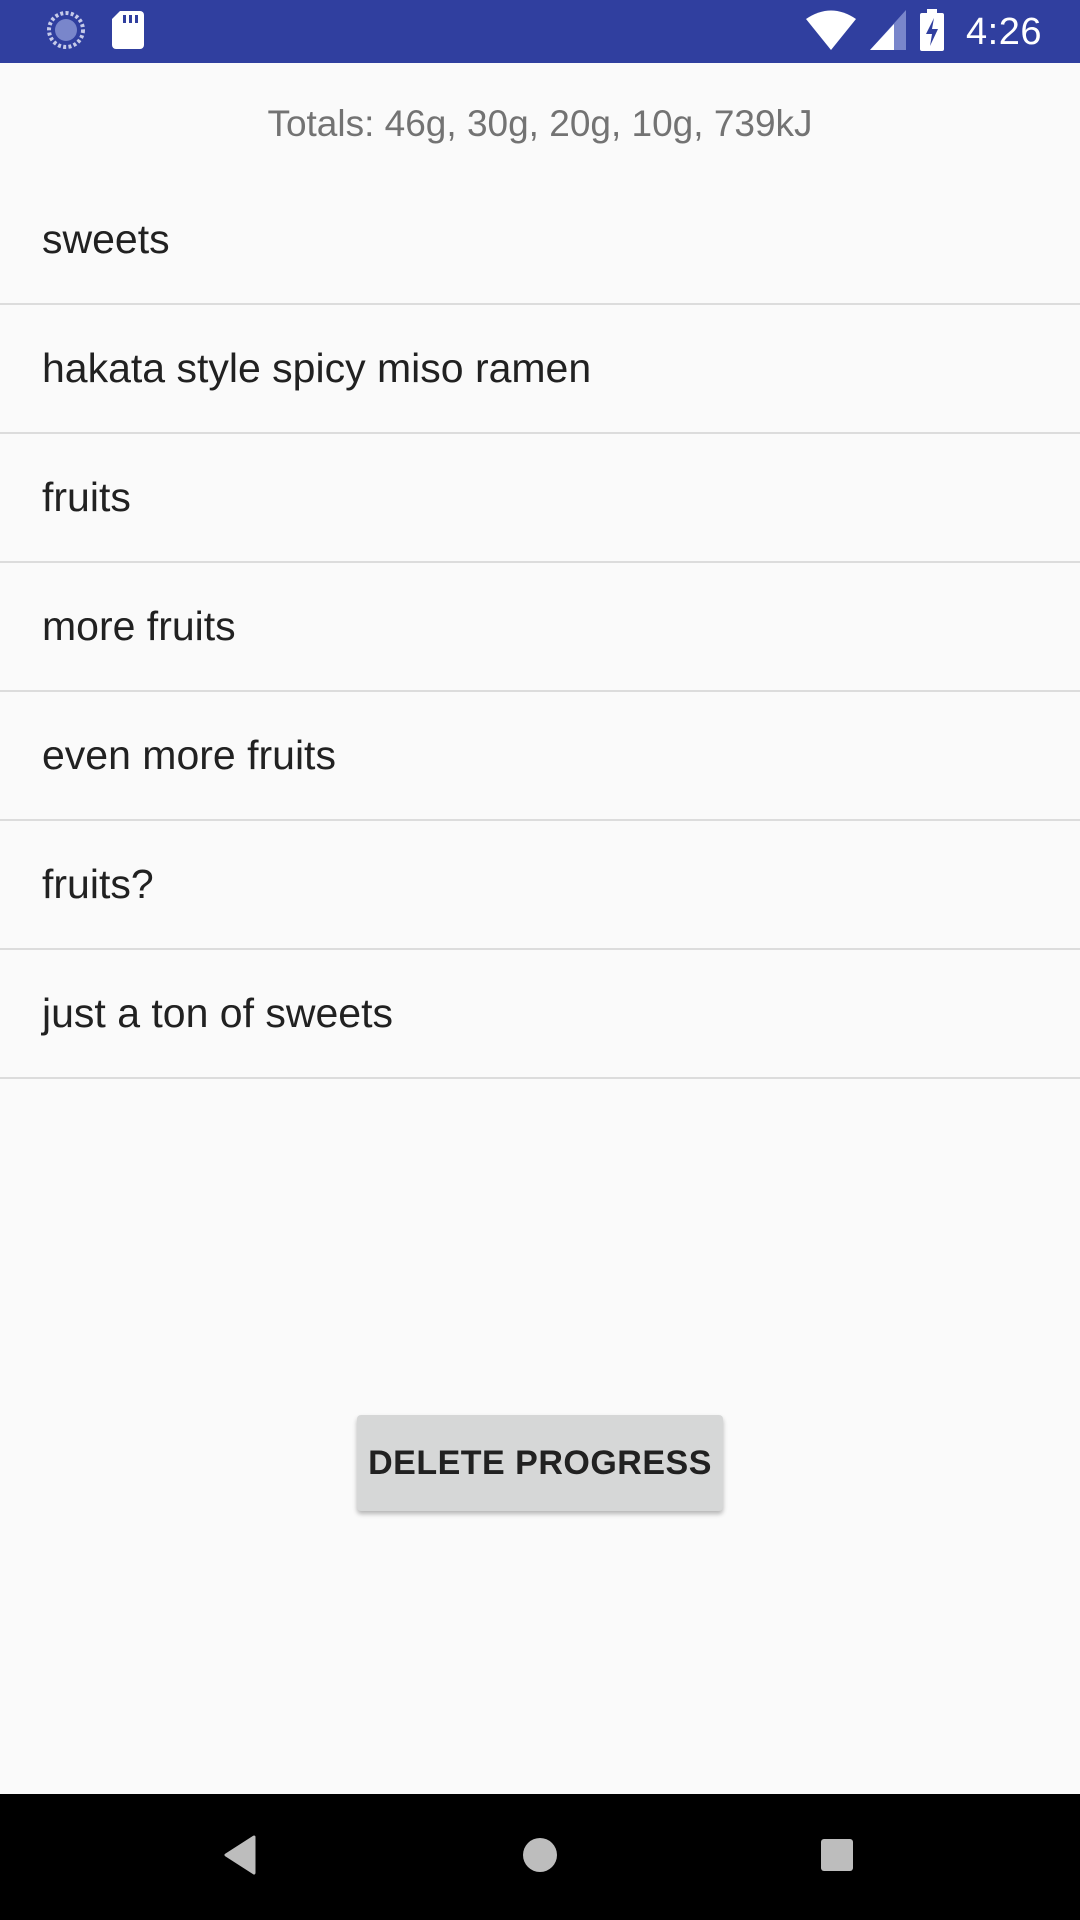 This screenshot has height=1920, width=1080. I want to click on delete-progress-button: DELETE PROGRESS, so click(540, 1463).